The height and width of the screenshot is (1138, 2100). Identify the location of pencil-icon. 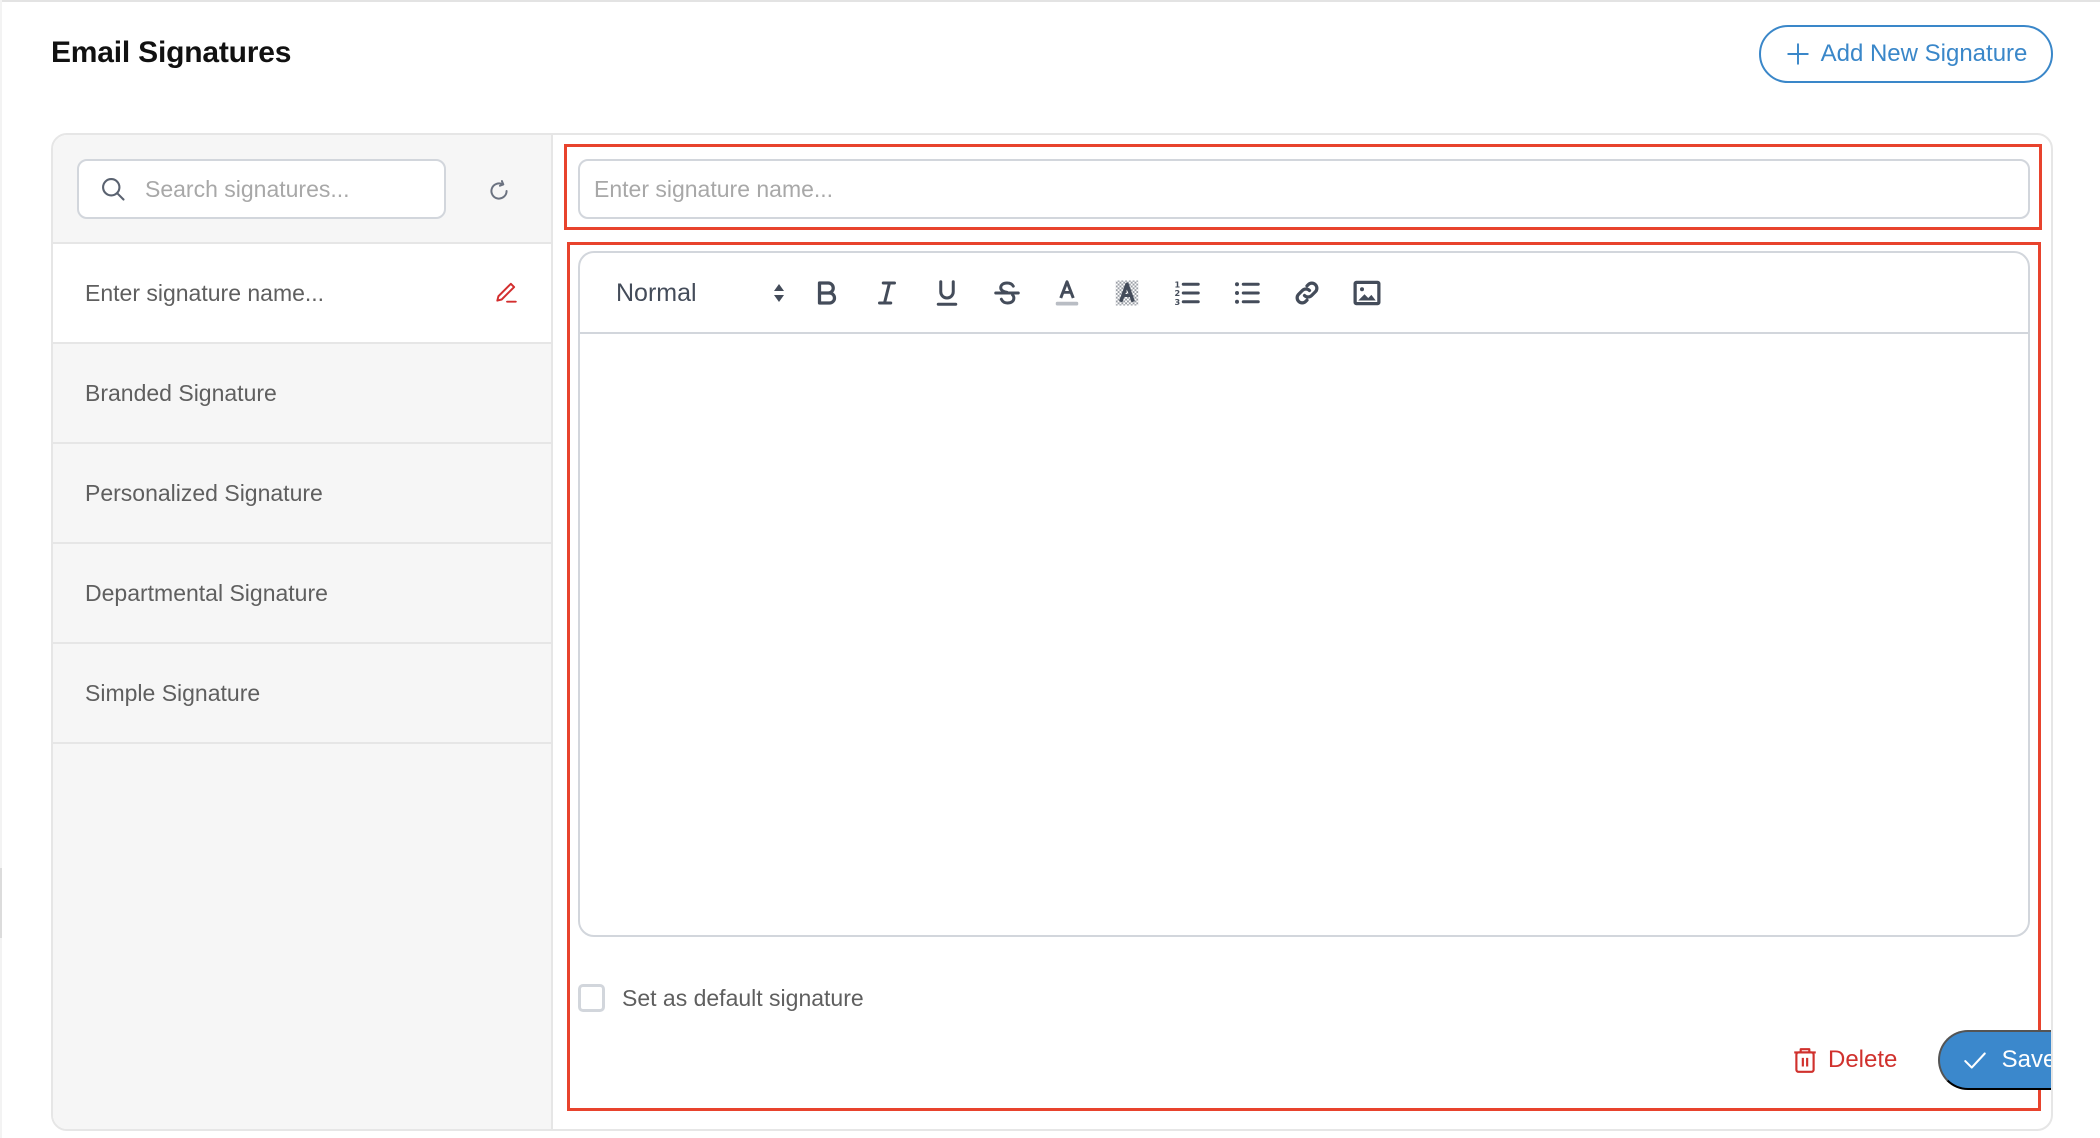
(506, 293).